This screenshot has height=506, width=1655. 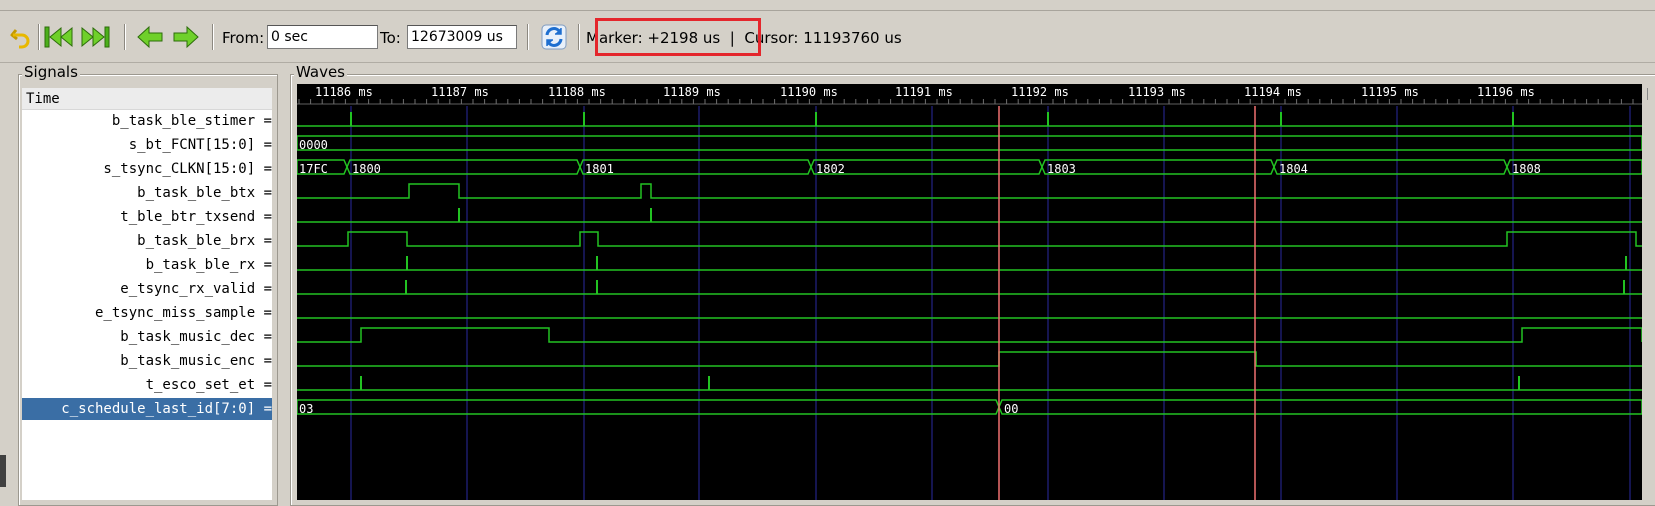 I want to click on signals-group-title: Signals, so click(x=51, y=72).